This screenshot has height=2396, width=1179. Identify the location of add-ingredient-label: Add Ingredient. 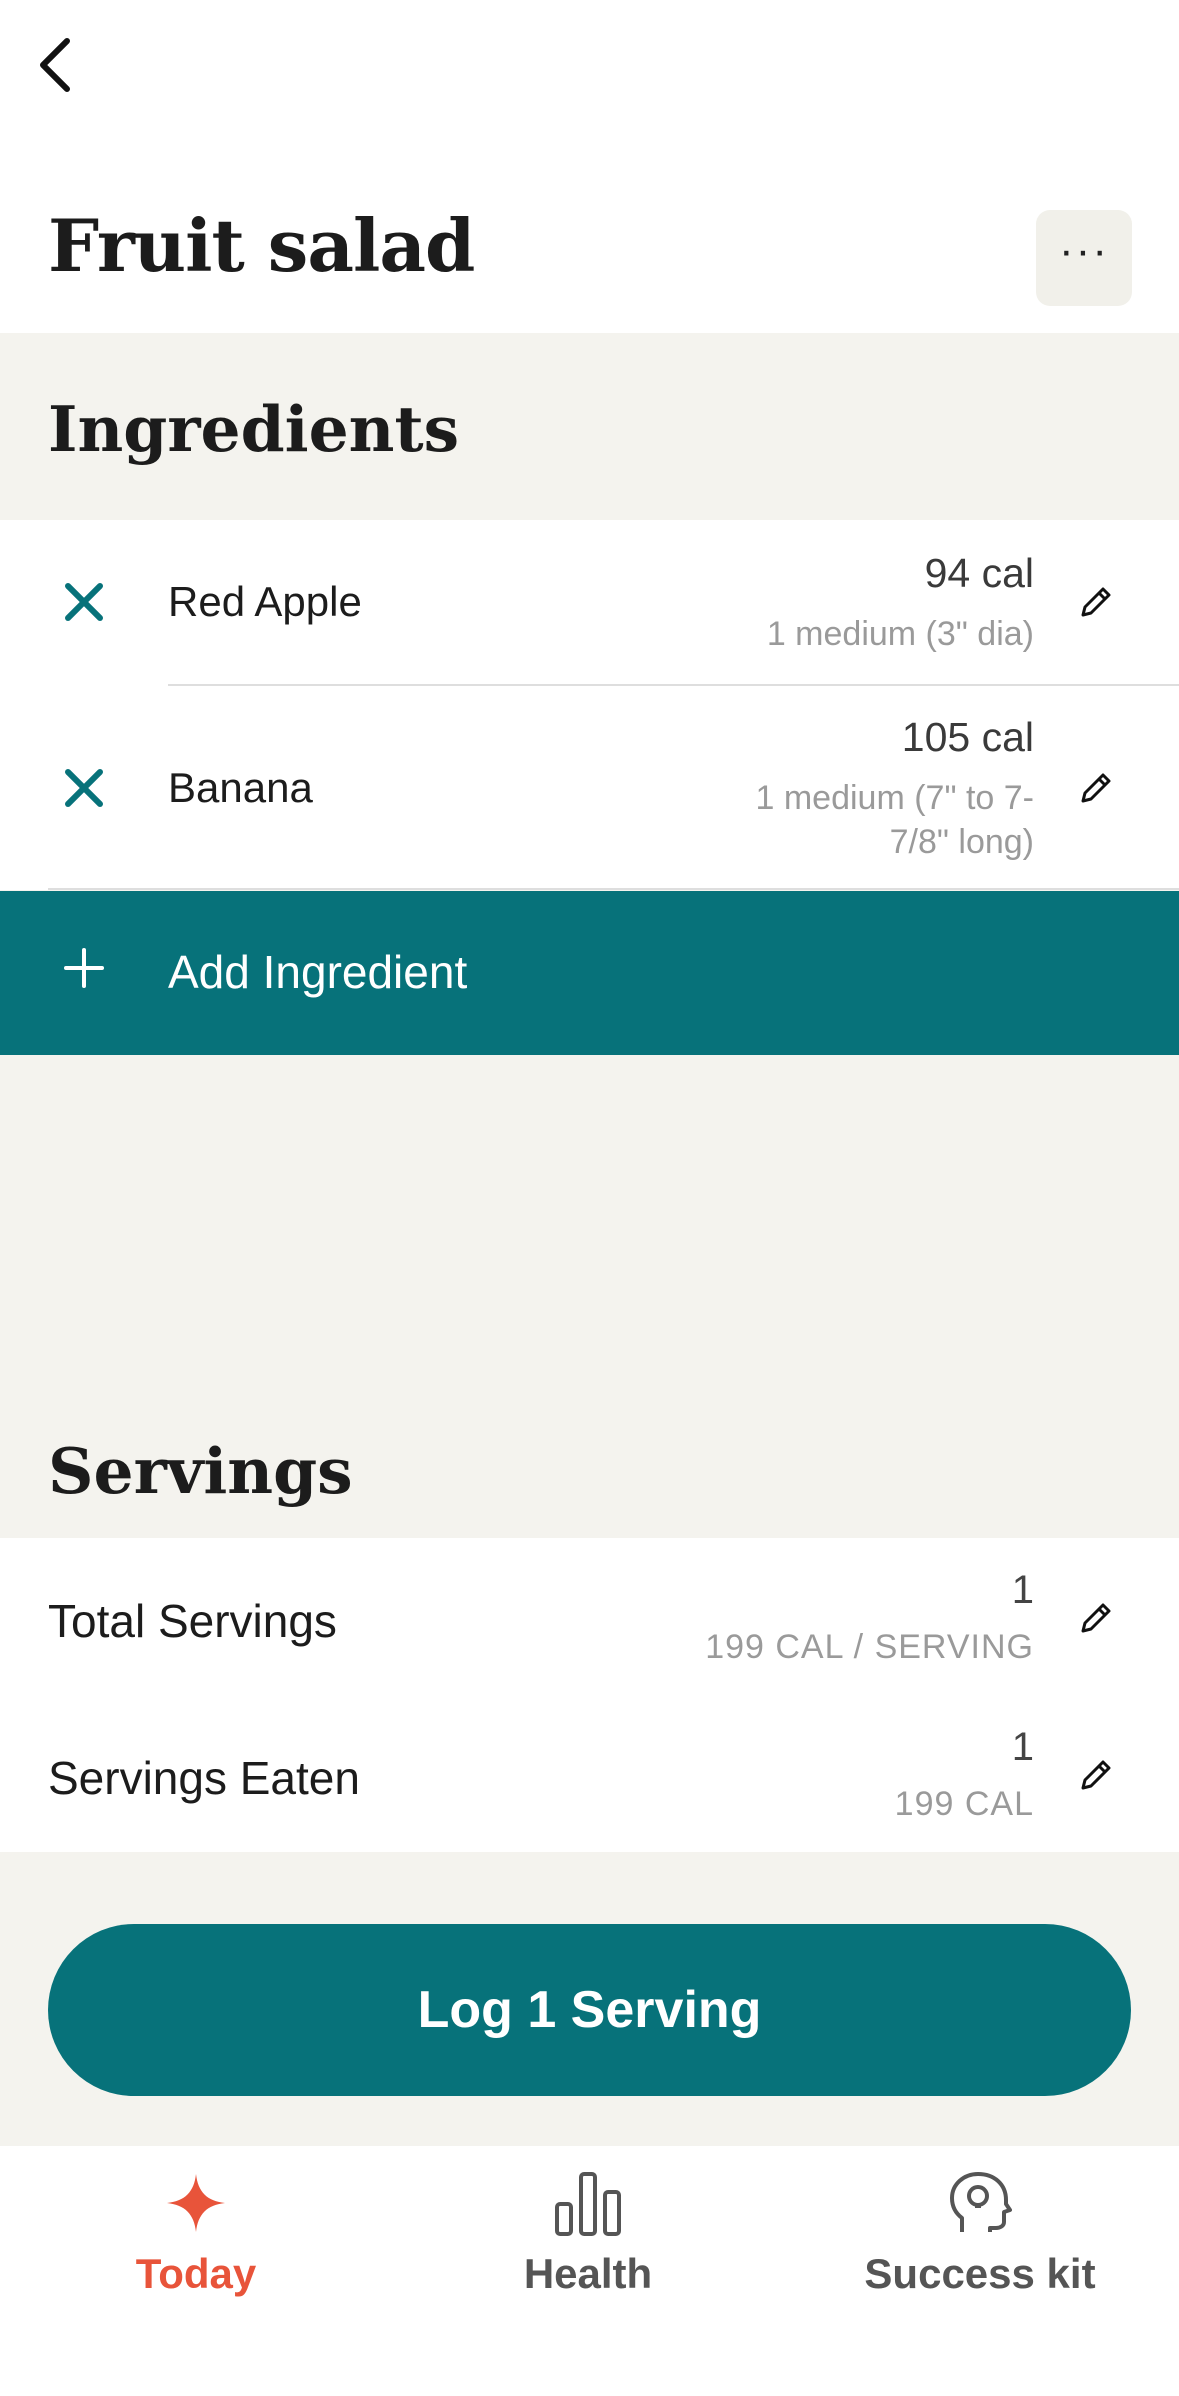
(318, 972).